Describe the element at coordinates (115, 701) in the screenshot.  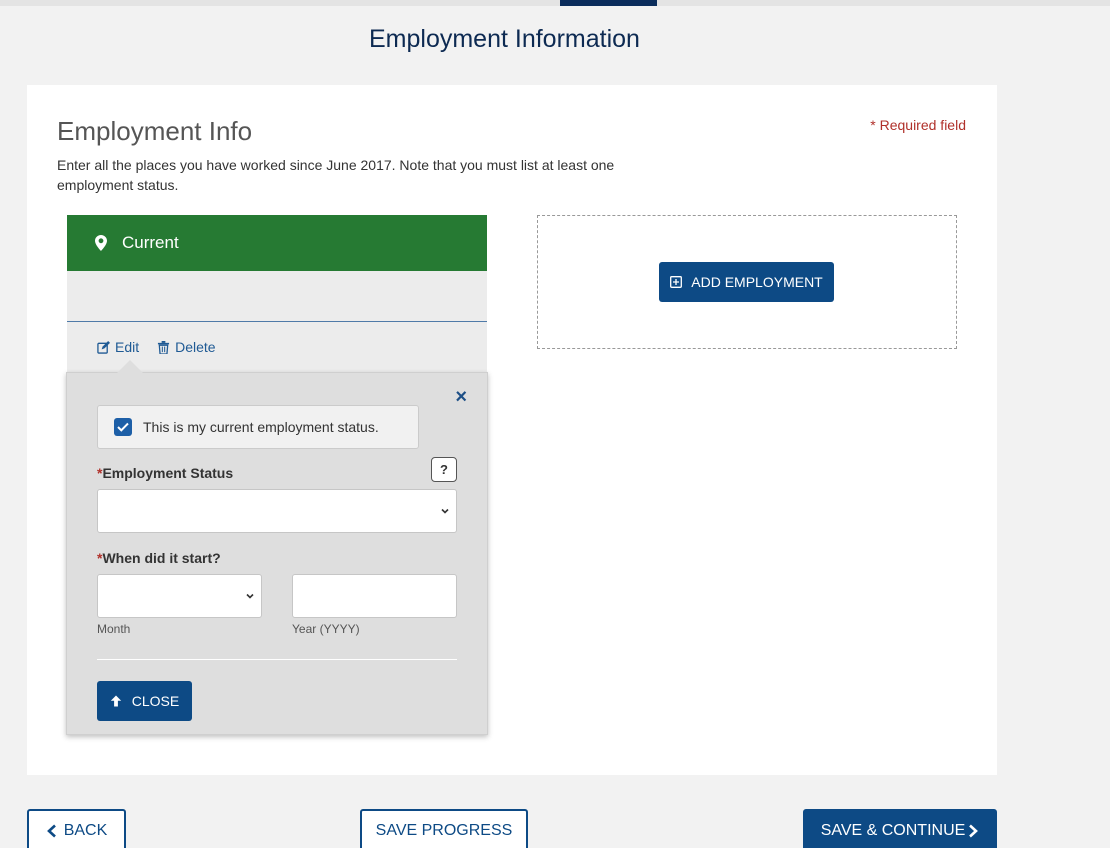
I see `arrow-up-icon` at that location.